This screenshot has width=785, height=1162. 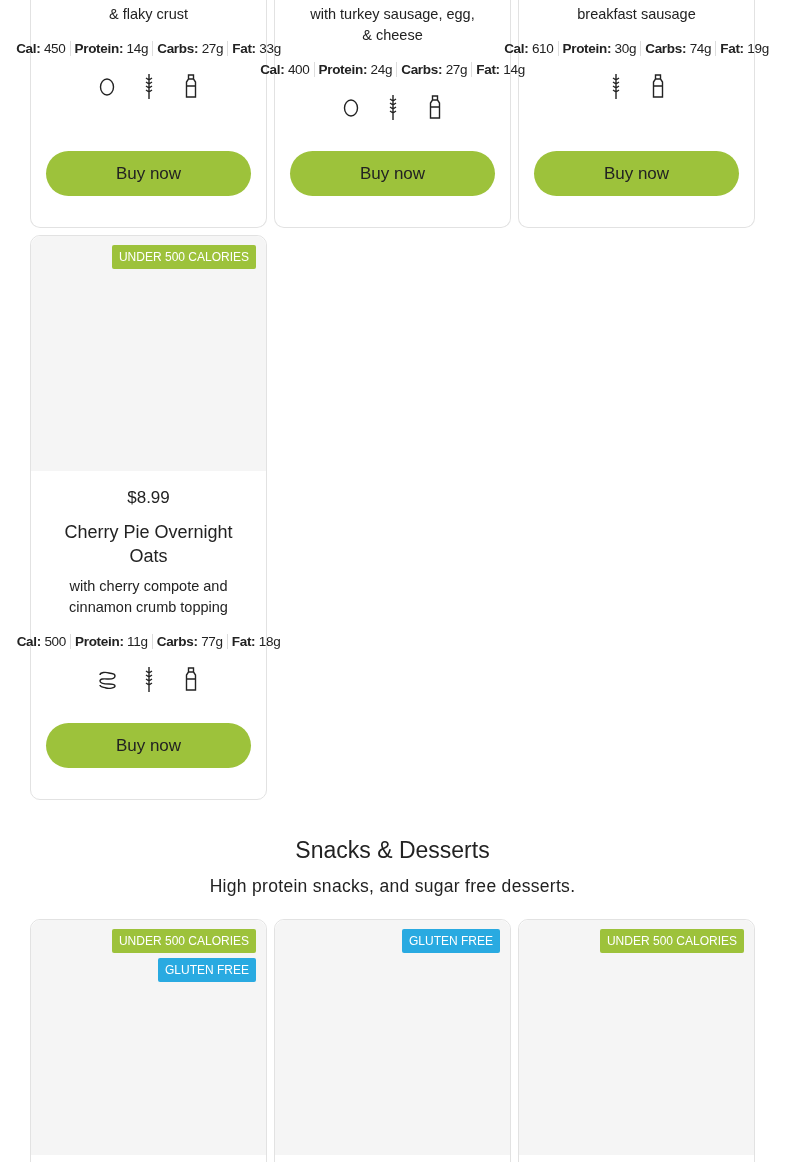 I want to click on section-title: Snacks & Desserts, so click(x=392, y=850).